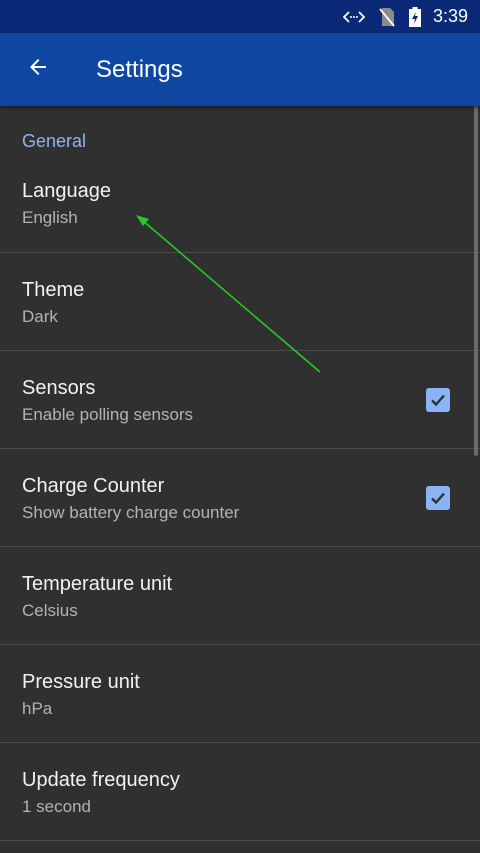  Describe the element at coordinates (387, 17) in the screenshot. I see `no-sim-icon` at that location.